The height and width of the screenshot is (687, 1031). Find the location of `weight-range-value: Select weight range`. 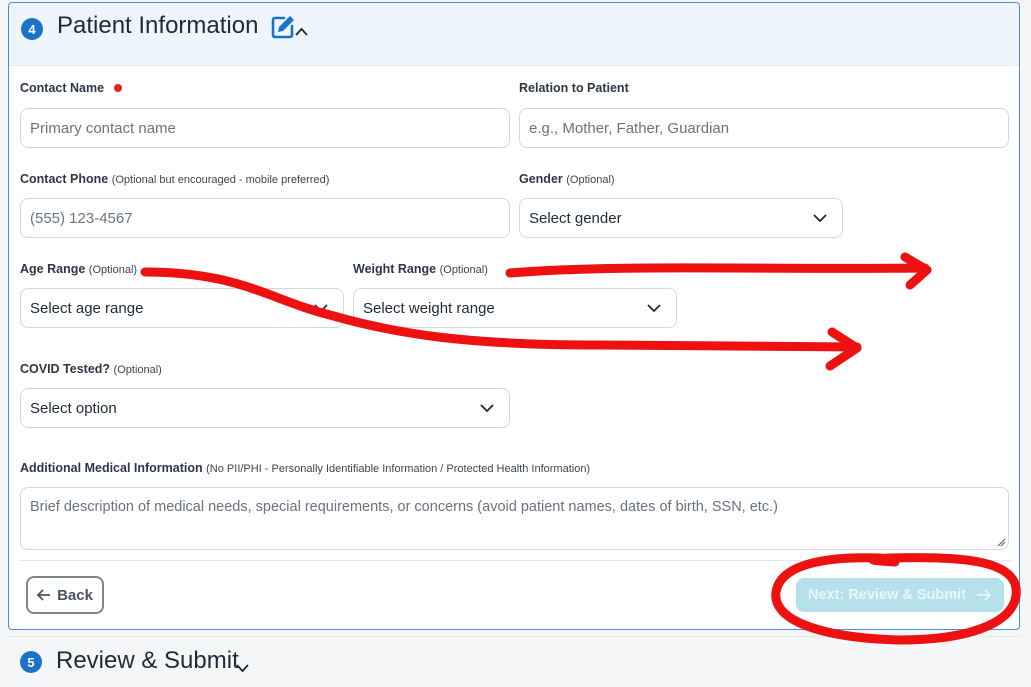

weight-range-value: Select weight range is located at coordinates (429, 308).